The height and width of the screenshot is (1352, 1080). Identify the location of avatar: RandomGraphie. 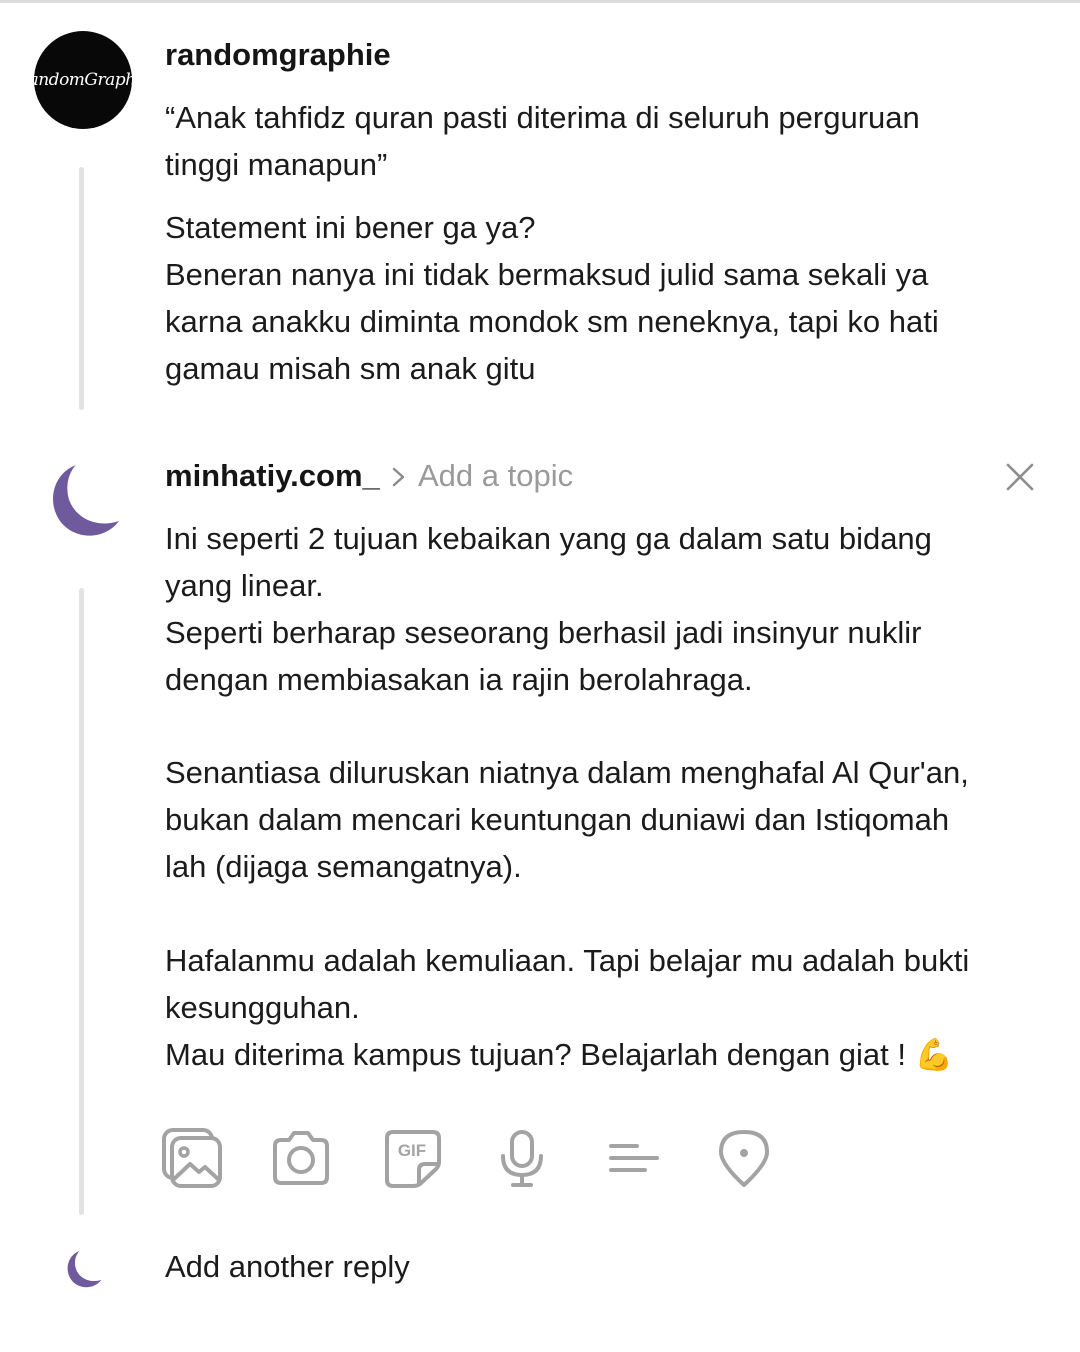
(83, 80).